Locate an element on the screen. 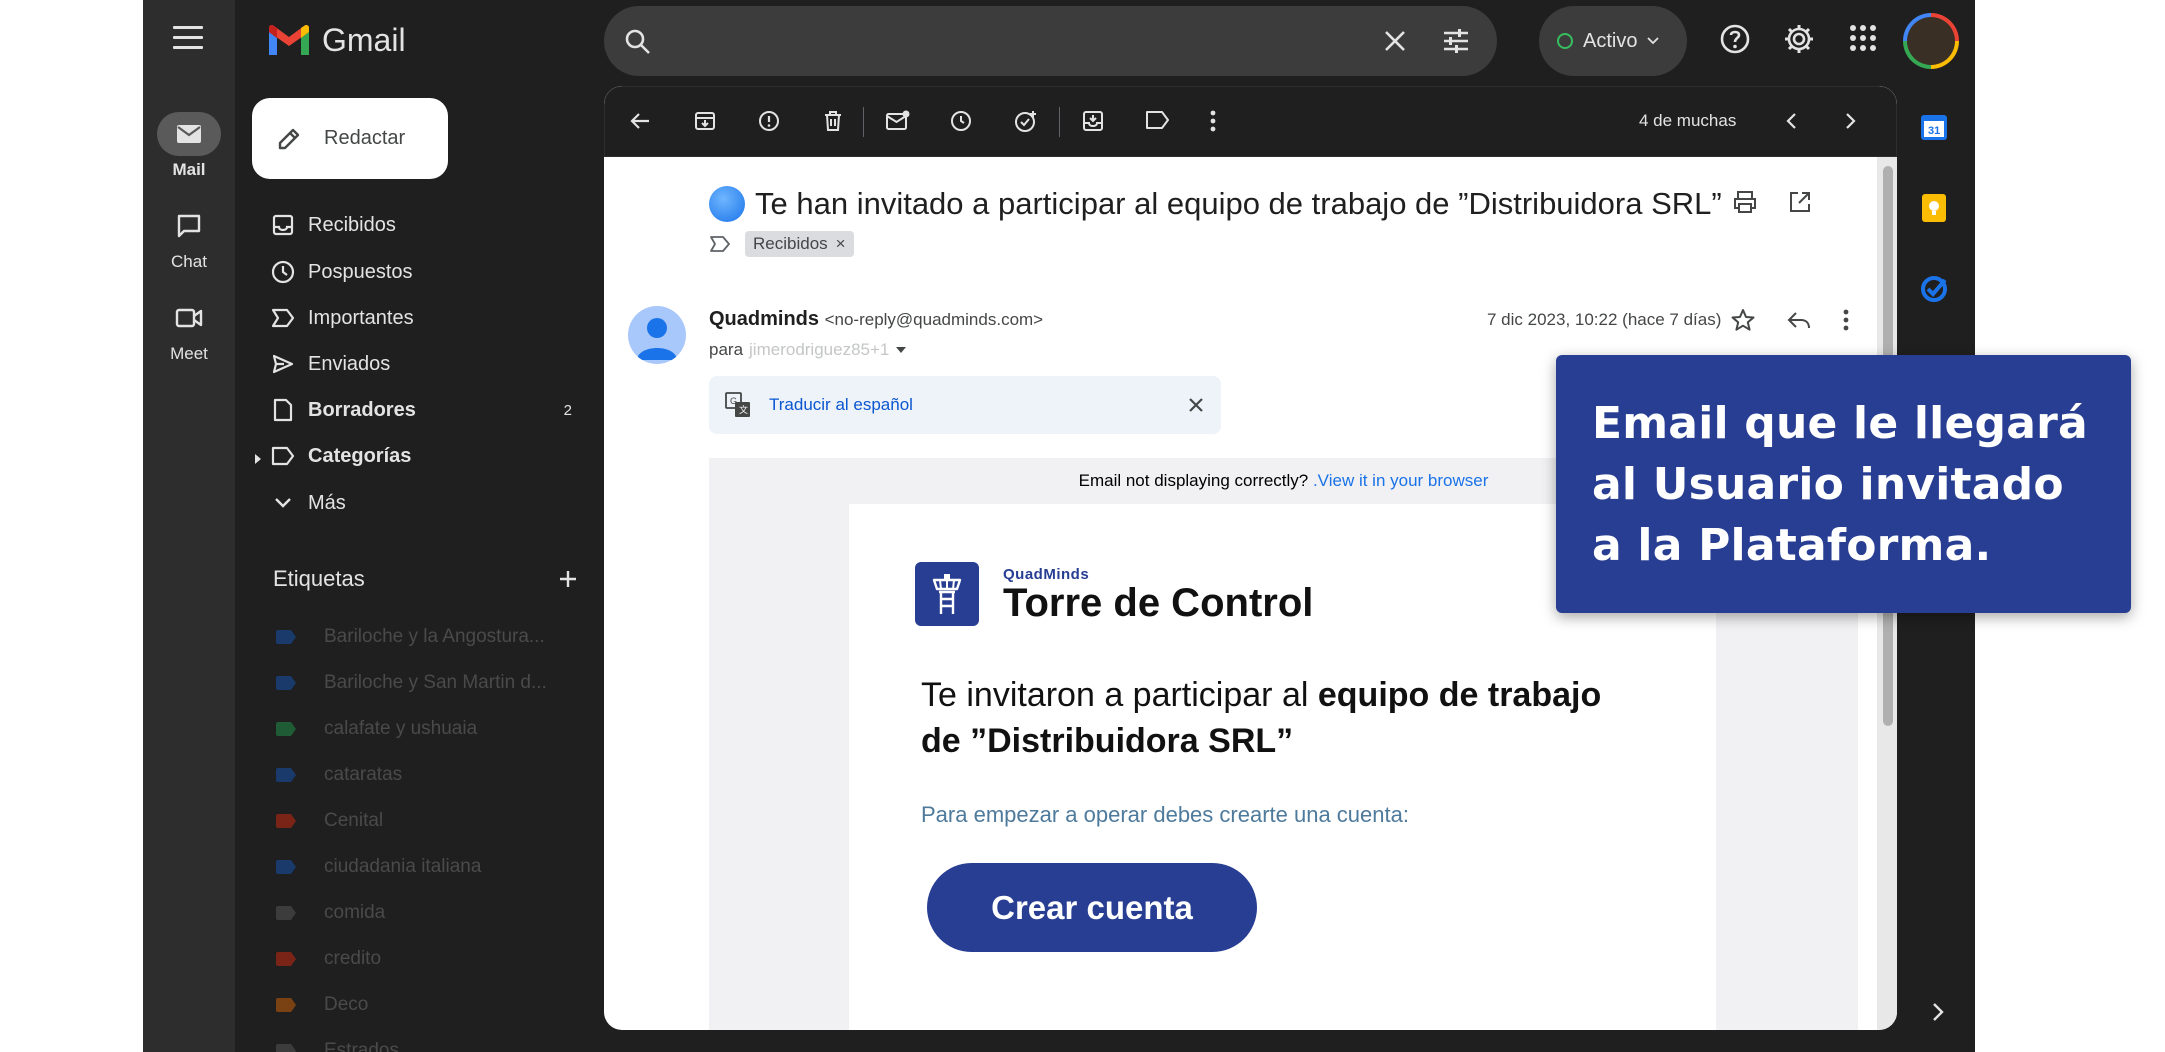 This screenshot has height=1052, width=2165. status-selector: Activo is located at coordinates (1613, 41).